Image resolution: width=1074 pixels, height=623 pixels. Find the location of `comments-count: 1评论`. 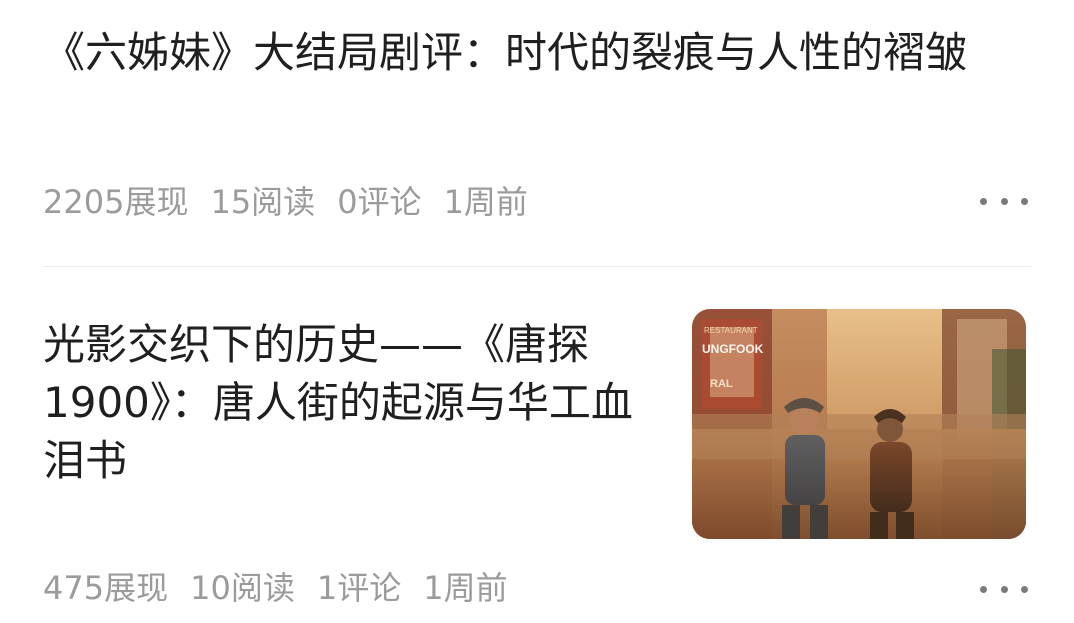

comments-count: 1评论 is located at coordinates (359, 588).